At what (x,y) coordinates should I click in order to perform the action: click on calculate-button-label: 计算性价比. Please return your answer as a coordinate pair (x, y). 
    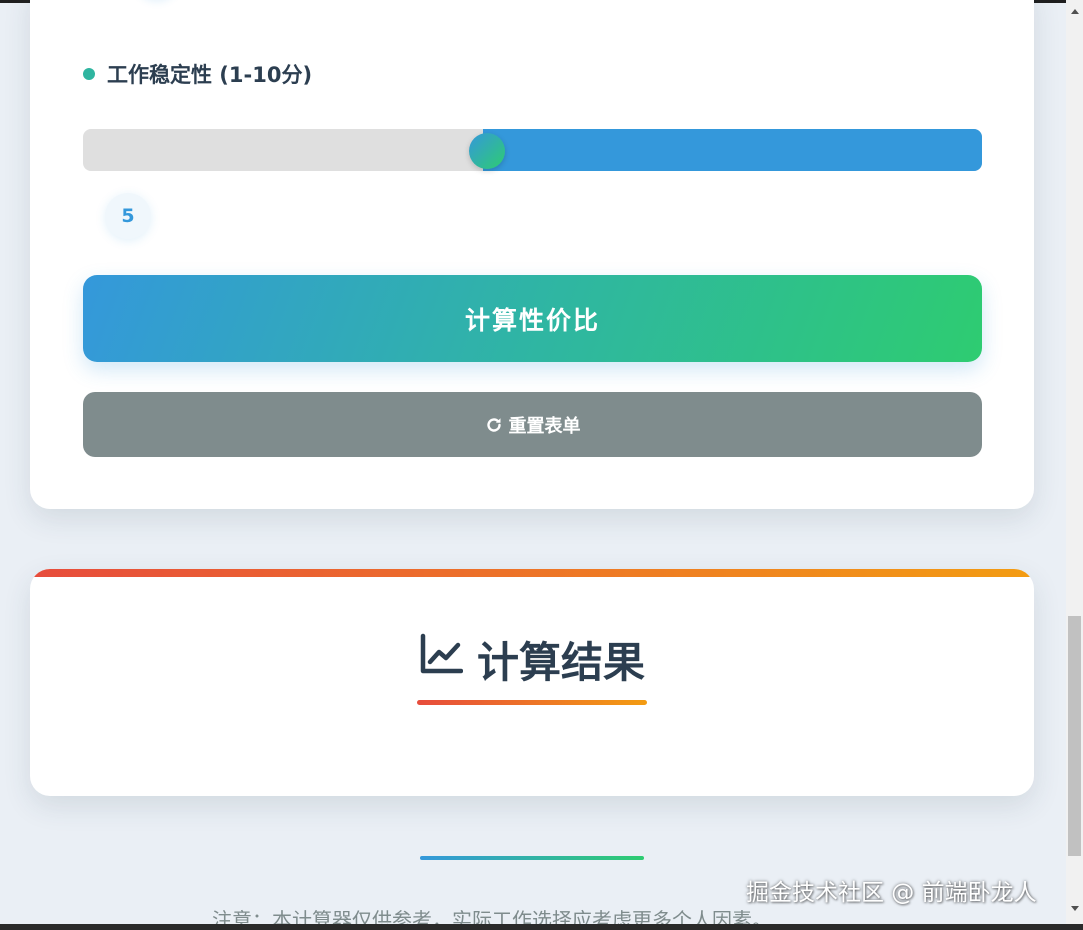
    Looking at the image, I should click on (532, 320).